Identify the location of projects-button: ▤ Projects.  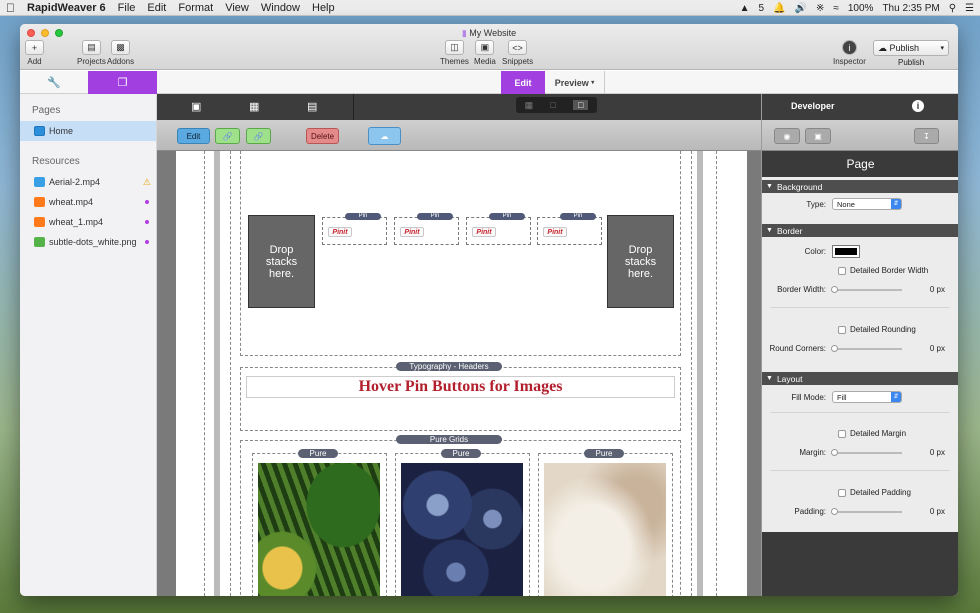
(91, 53).